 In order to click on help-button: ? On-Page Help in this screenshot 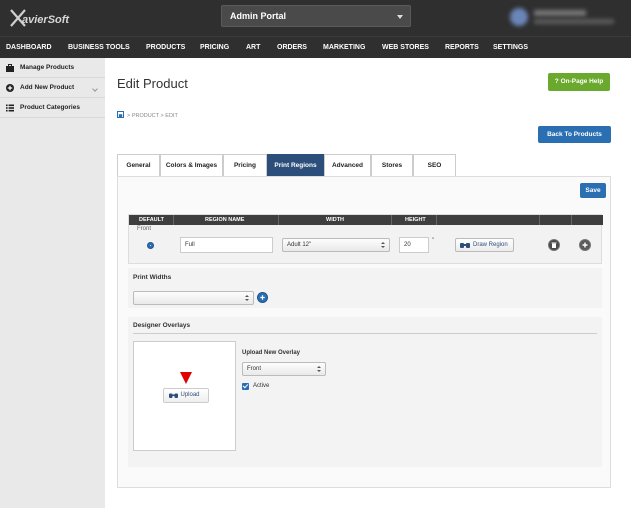, I will do `click(579, 82)`.